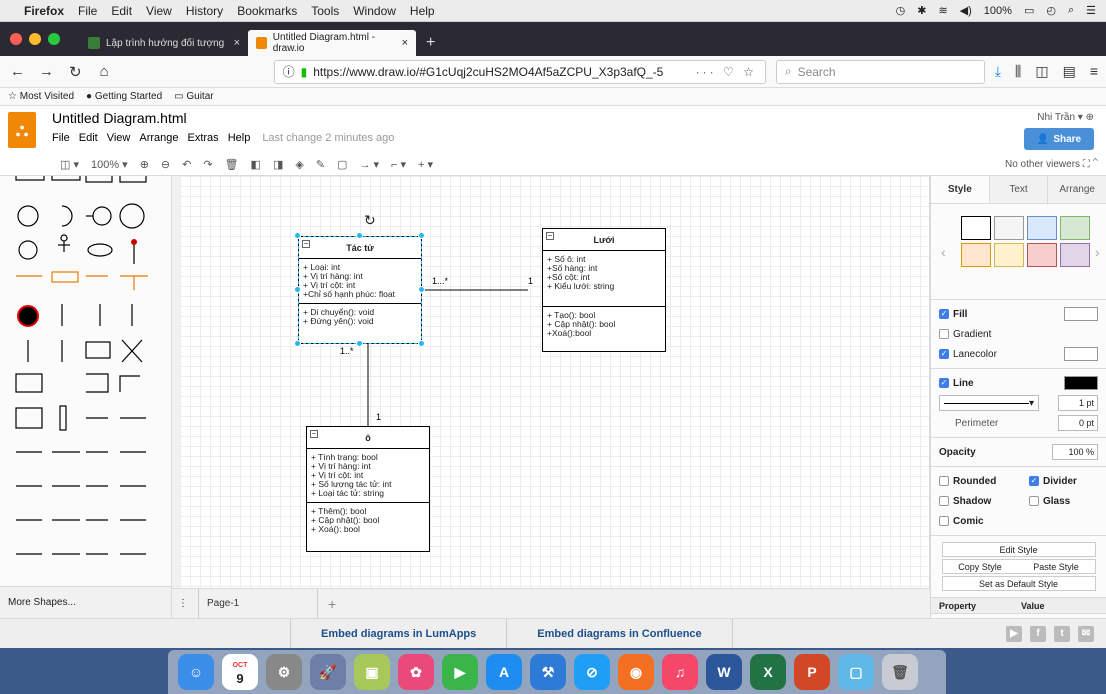  What do you see at coordinates (944, 334) in the screenshot?
I see `gradient-checkbox` at bounding box center [944, 334].